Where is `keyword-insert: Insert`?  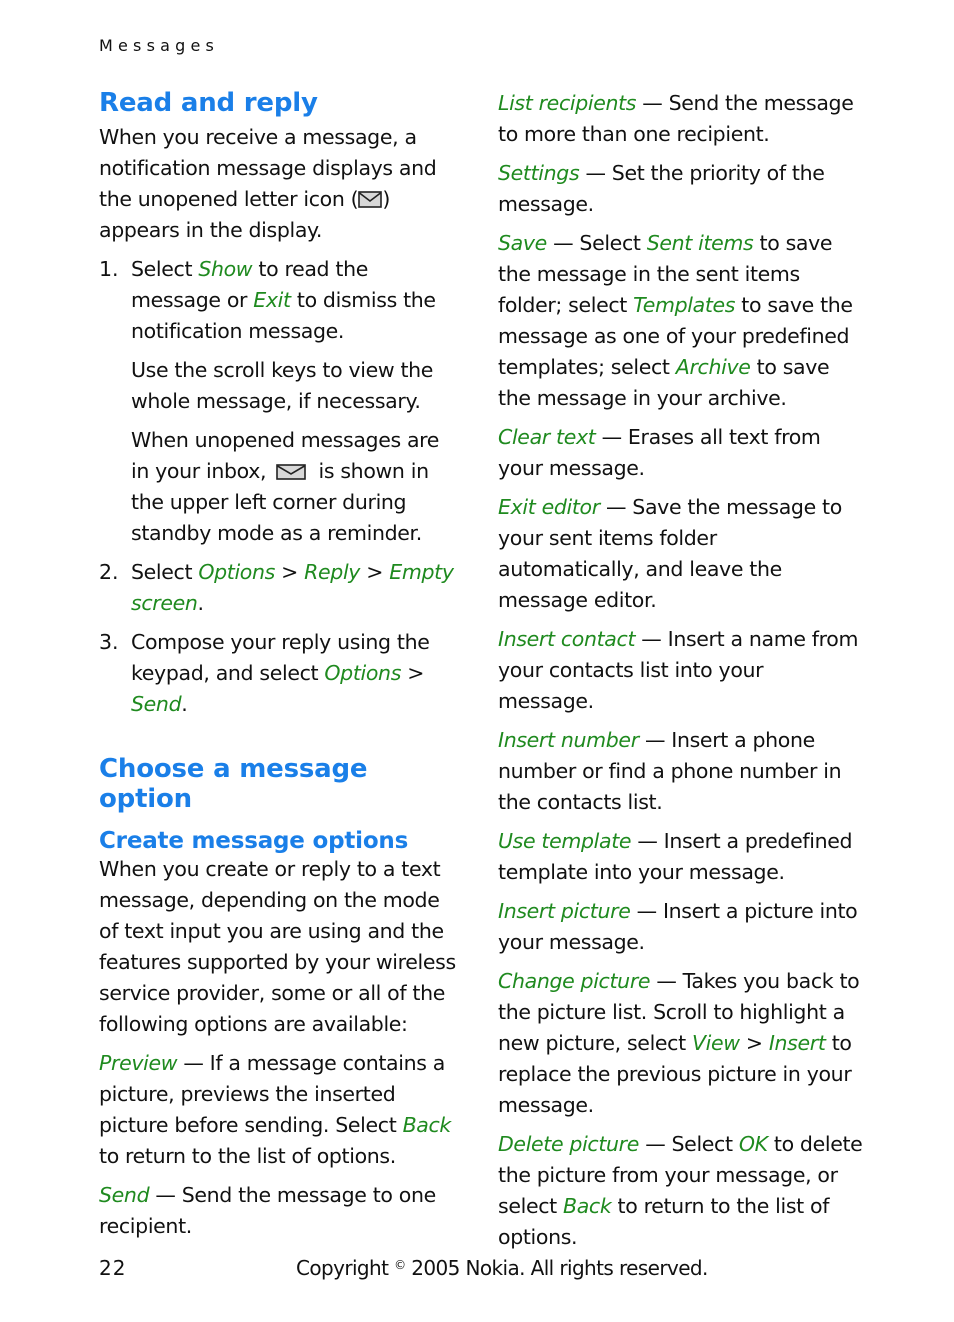
keyword-insert: Insert is located at coordinates (797, 1043).